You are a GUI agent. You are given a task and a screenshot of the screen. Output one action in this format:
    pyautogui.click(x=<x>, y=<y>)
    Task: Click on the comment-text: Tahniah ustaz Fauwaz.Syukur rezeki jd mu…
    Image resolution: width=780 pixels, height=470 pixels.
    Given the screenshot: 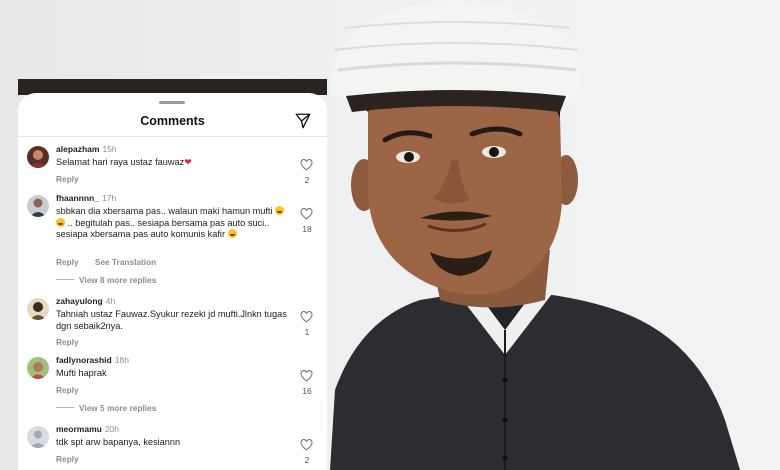 What is the action you would take?
    pyautogui.click(x=171, y=320)
    